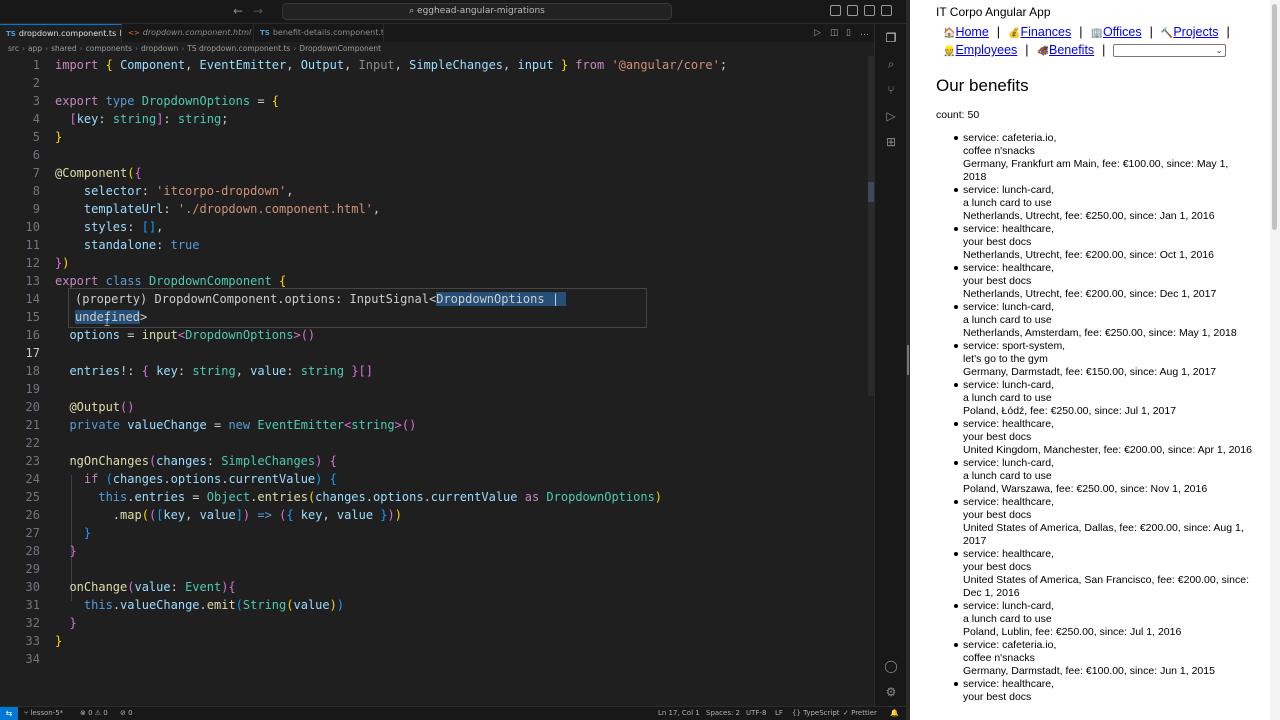 This screenshot has width=1280, height=720. I want to click on toggle-secondary-sidebar-icon, so click(869, 10).